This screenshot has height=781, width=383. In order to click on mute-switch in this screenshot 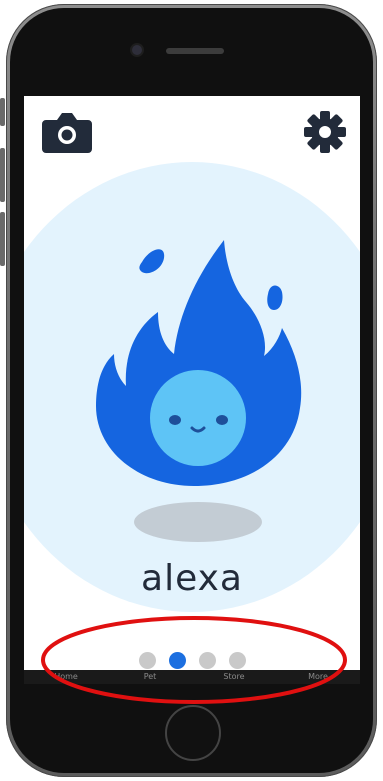, I will do `click(2, 112)`.